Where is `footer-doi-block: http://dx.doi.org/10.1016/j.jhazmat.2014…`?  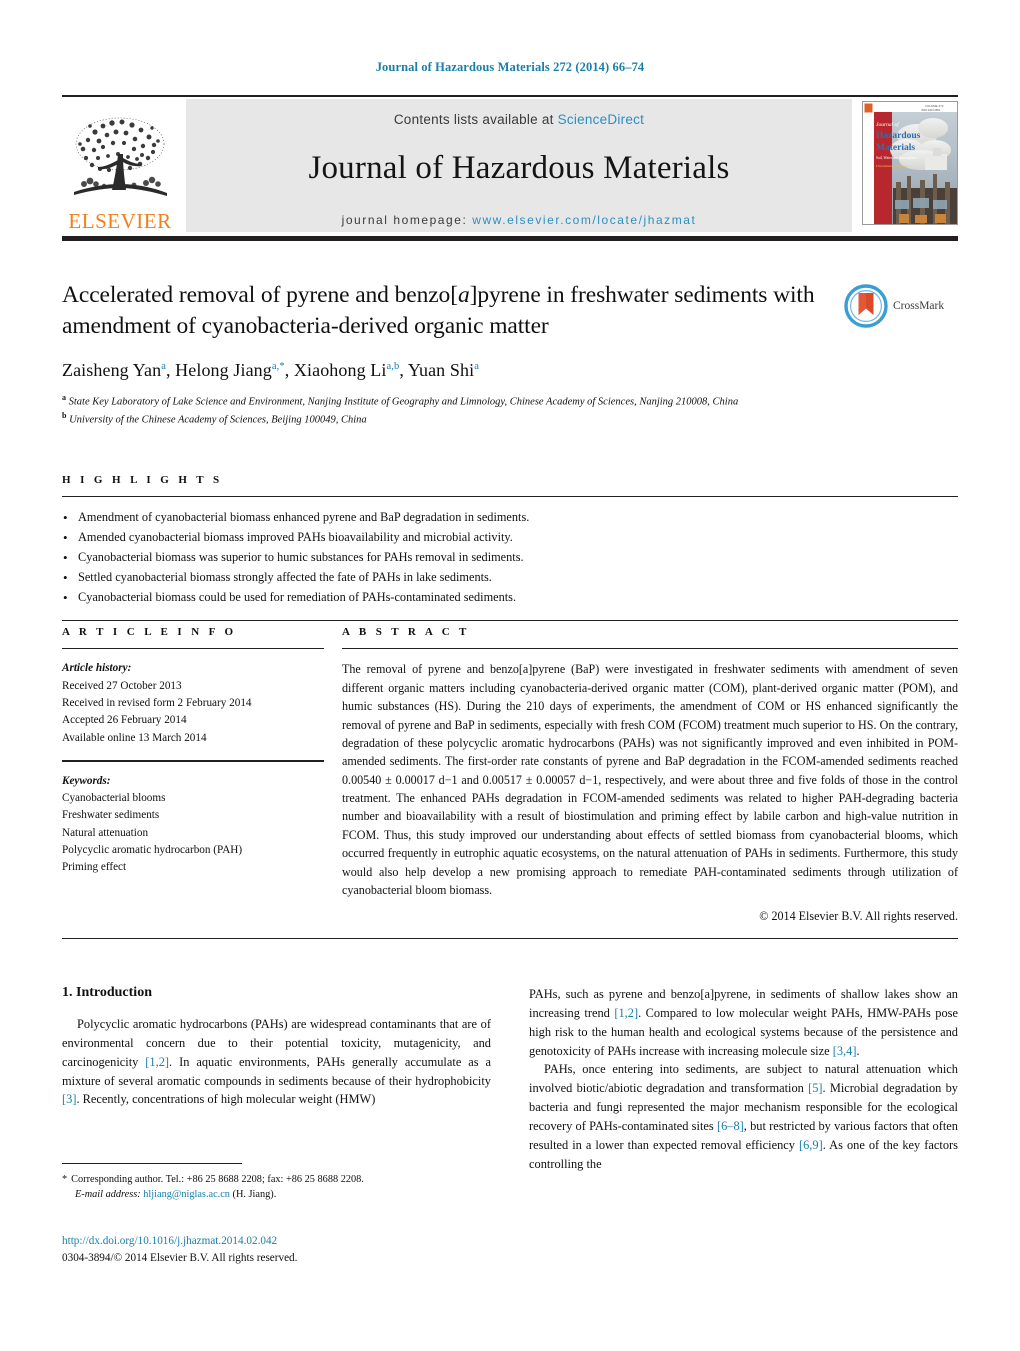 footer-doi-block: http://dx.doi.org/10.1016/j.jhazmat.2014… is located at coordinates (312, 1250).